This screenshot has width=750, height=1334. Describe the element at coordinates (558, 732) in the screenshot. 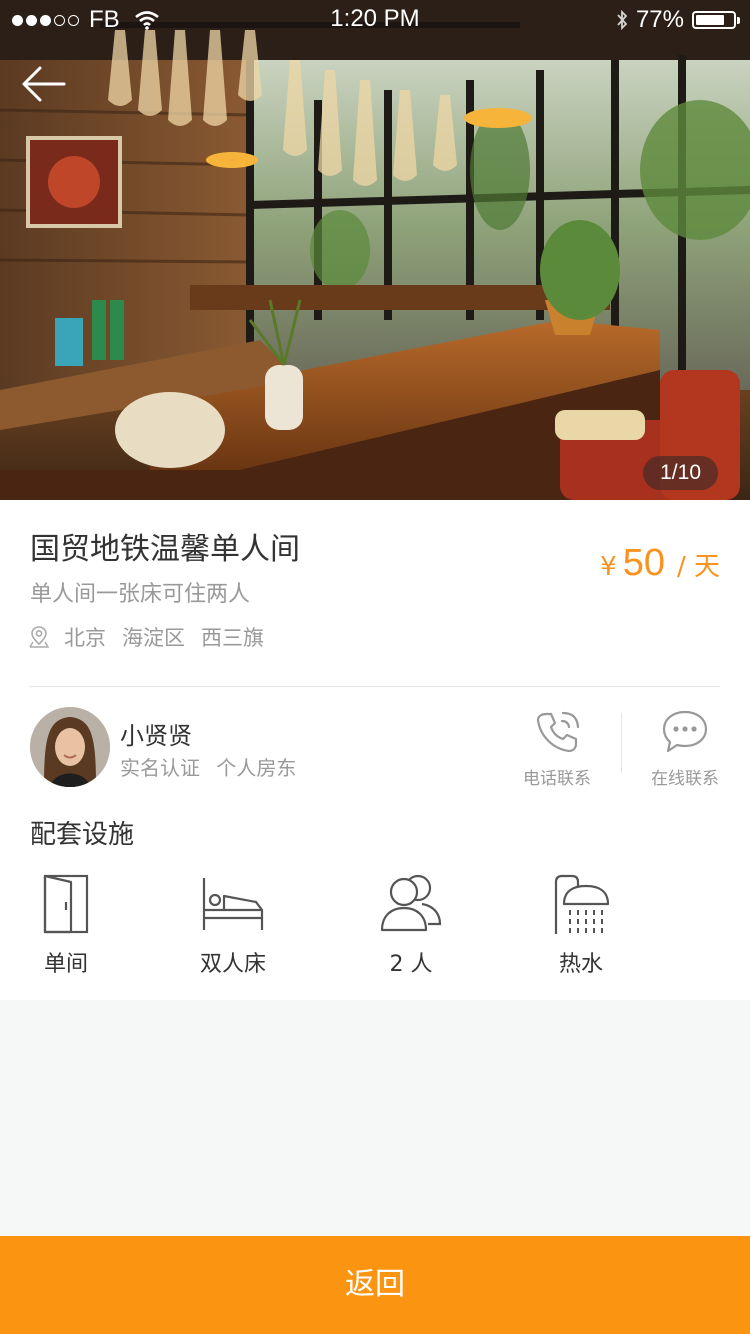

I see `phone-icon` at that location.